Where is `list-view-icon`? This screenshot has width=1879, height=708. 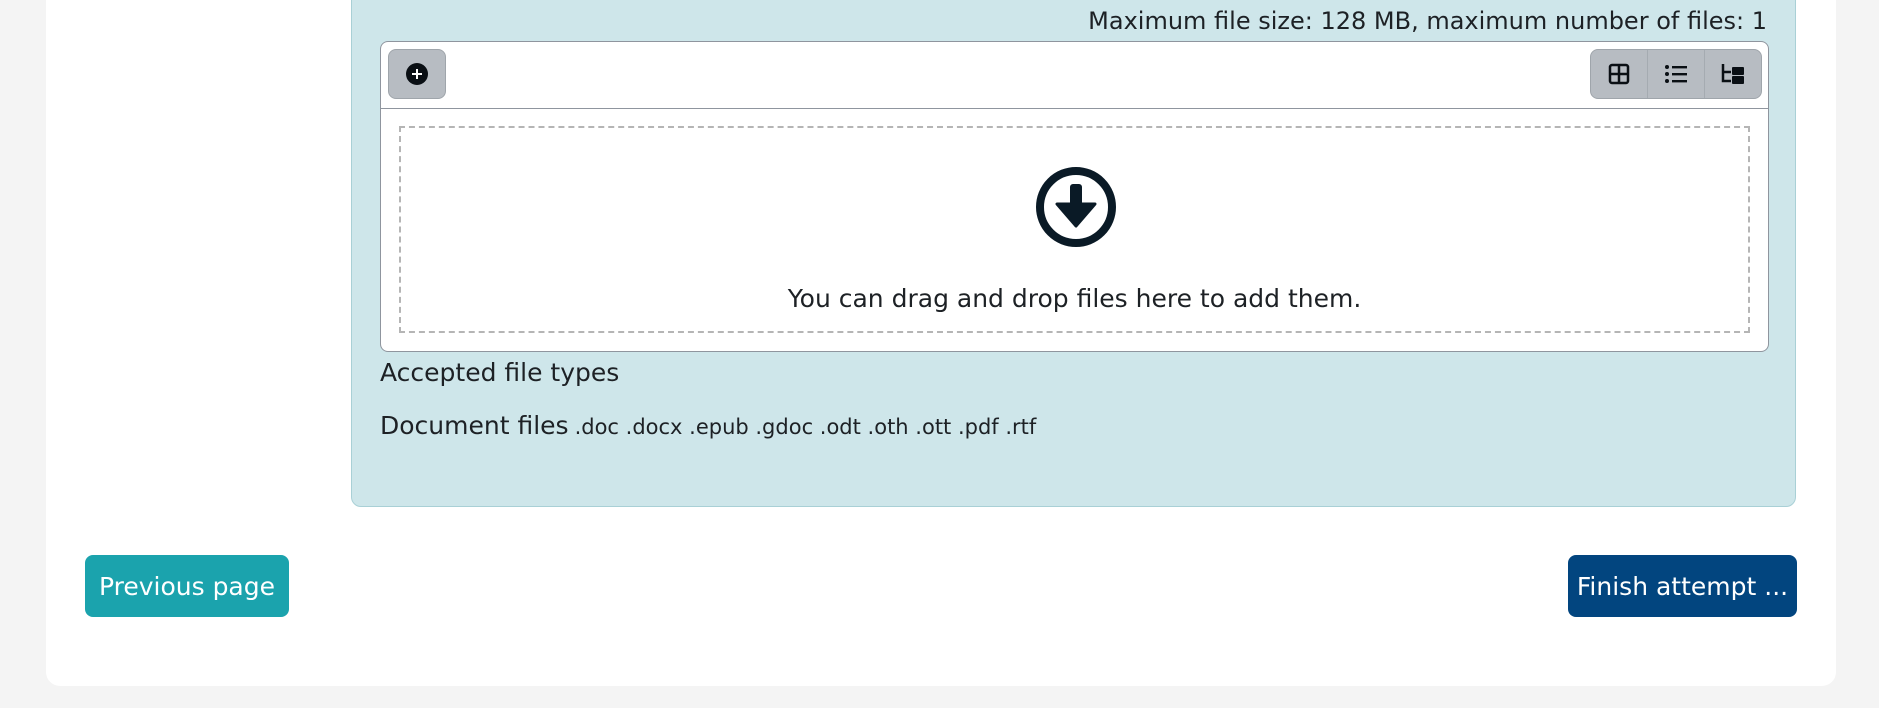 list-view-icon is located at coordinates (1676, 74).